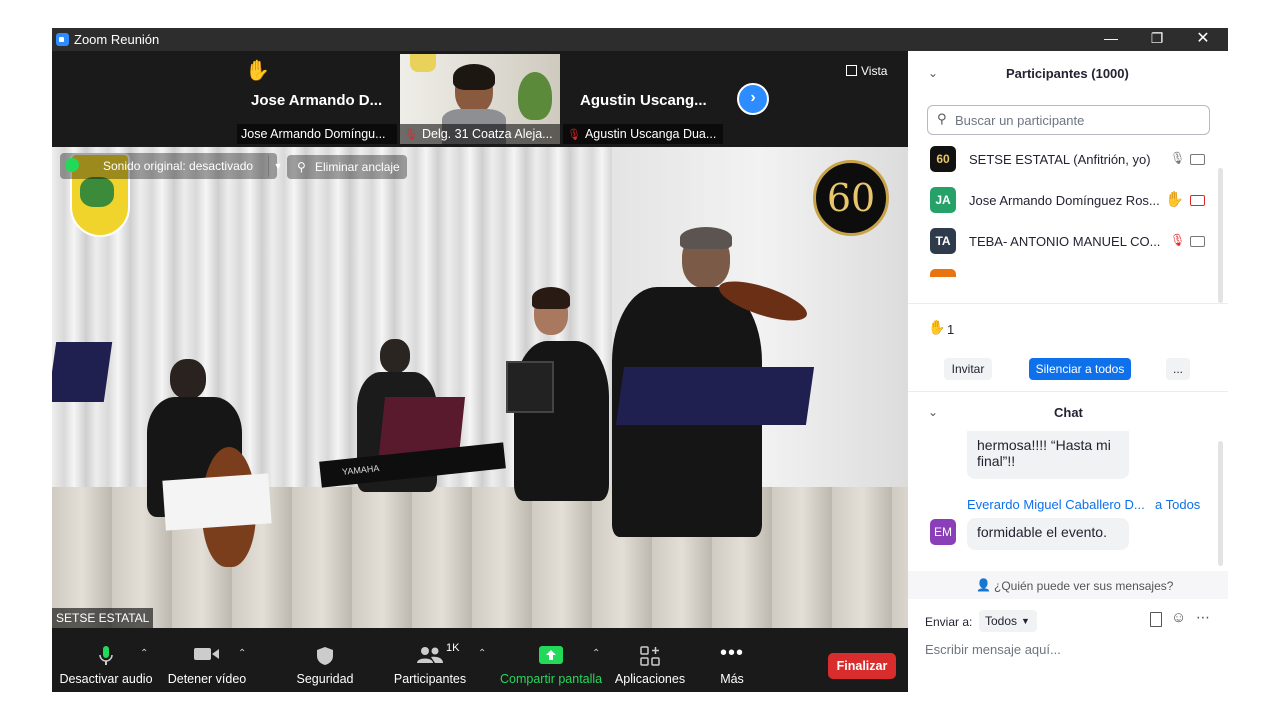 The image size is (1280, 720). I want to click on share-screen-button: Compartir pantalla, so click(551, 660).